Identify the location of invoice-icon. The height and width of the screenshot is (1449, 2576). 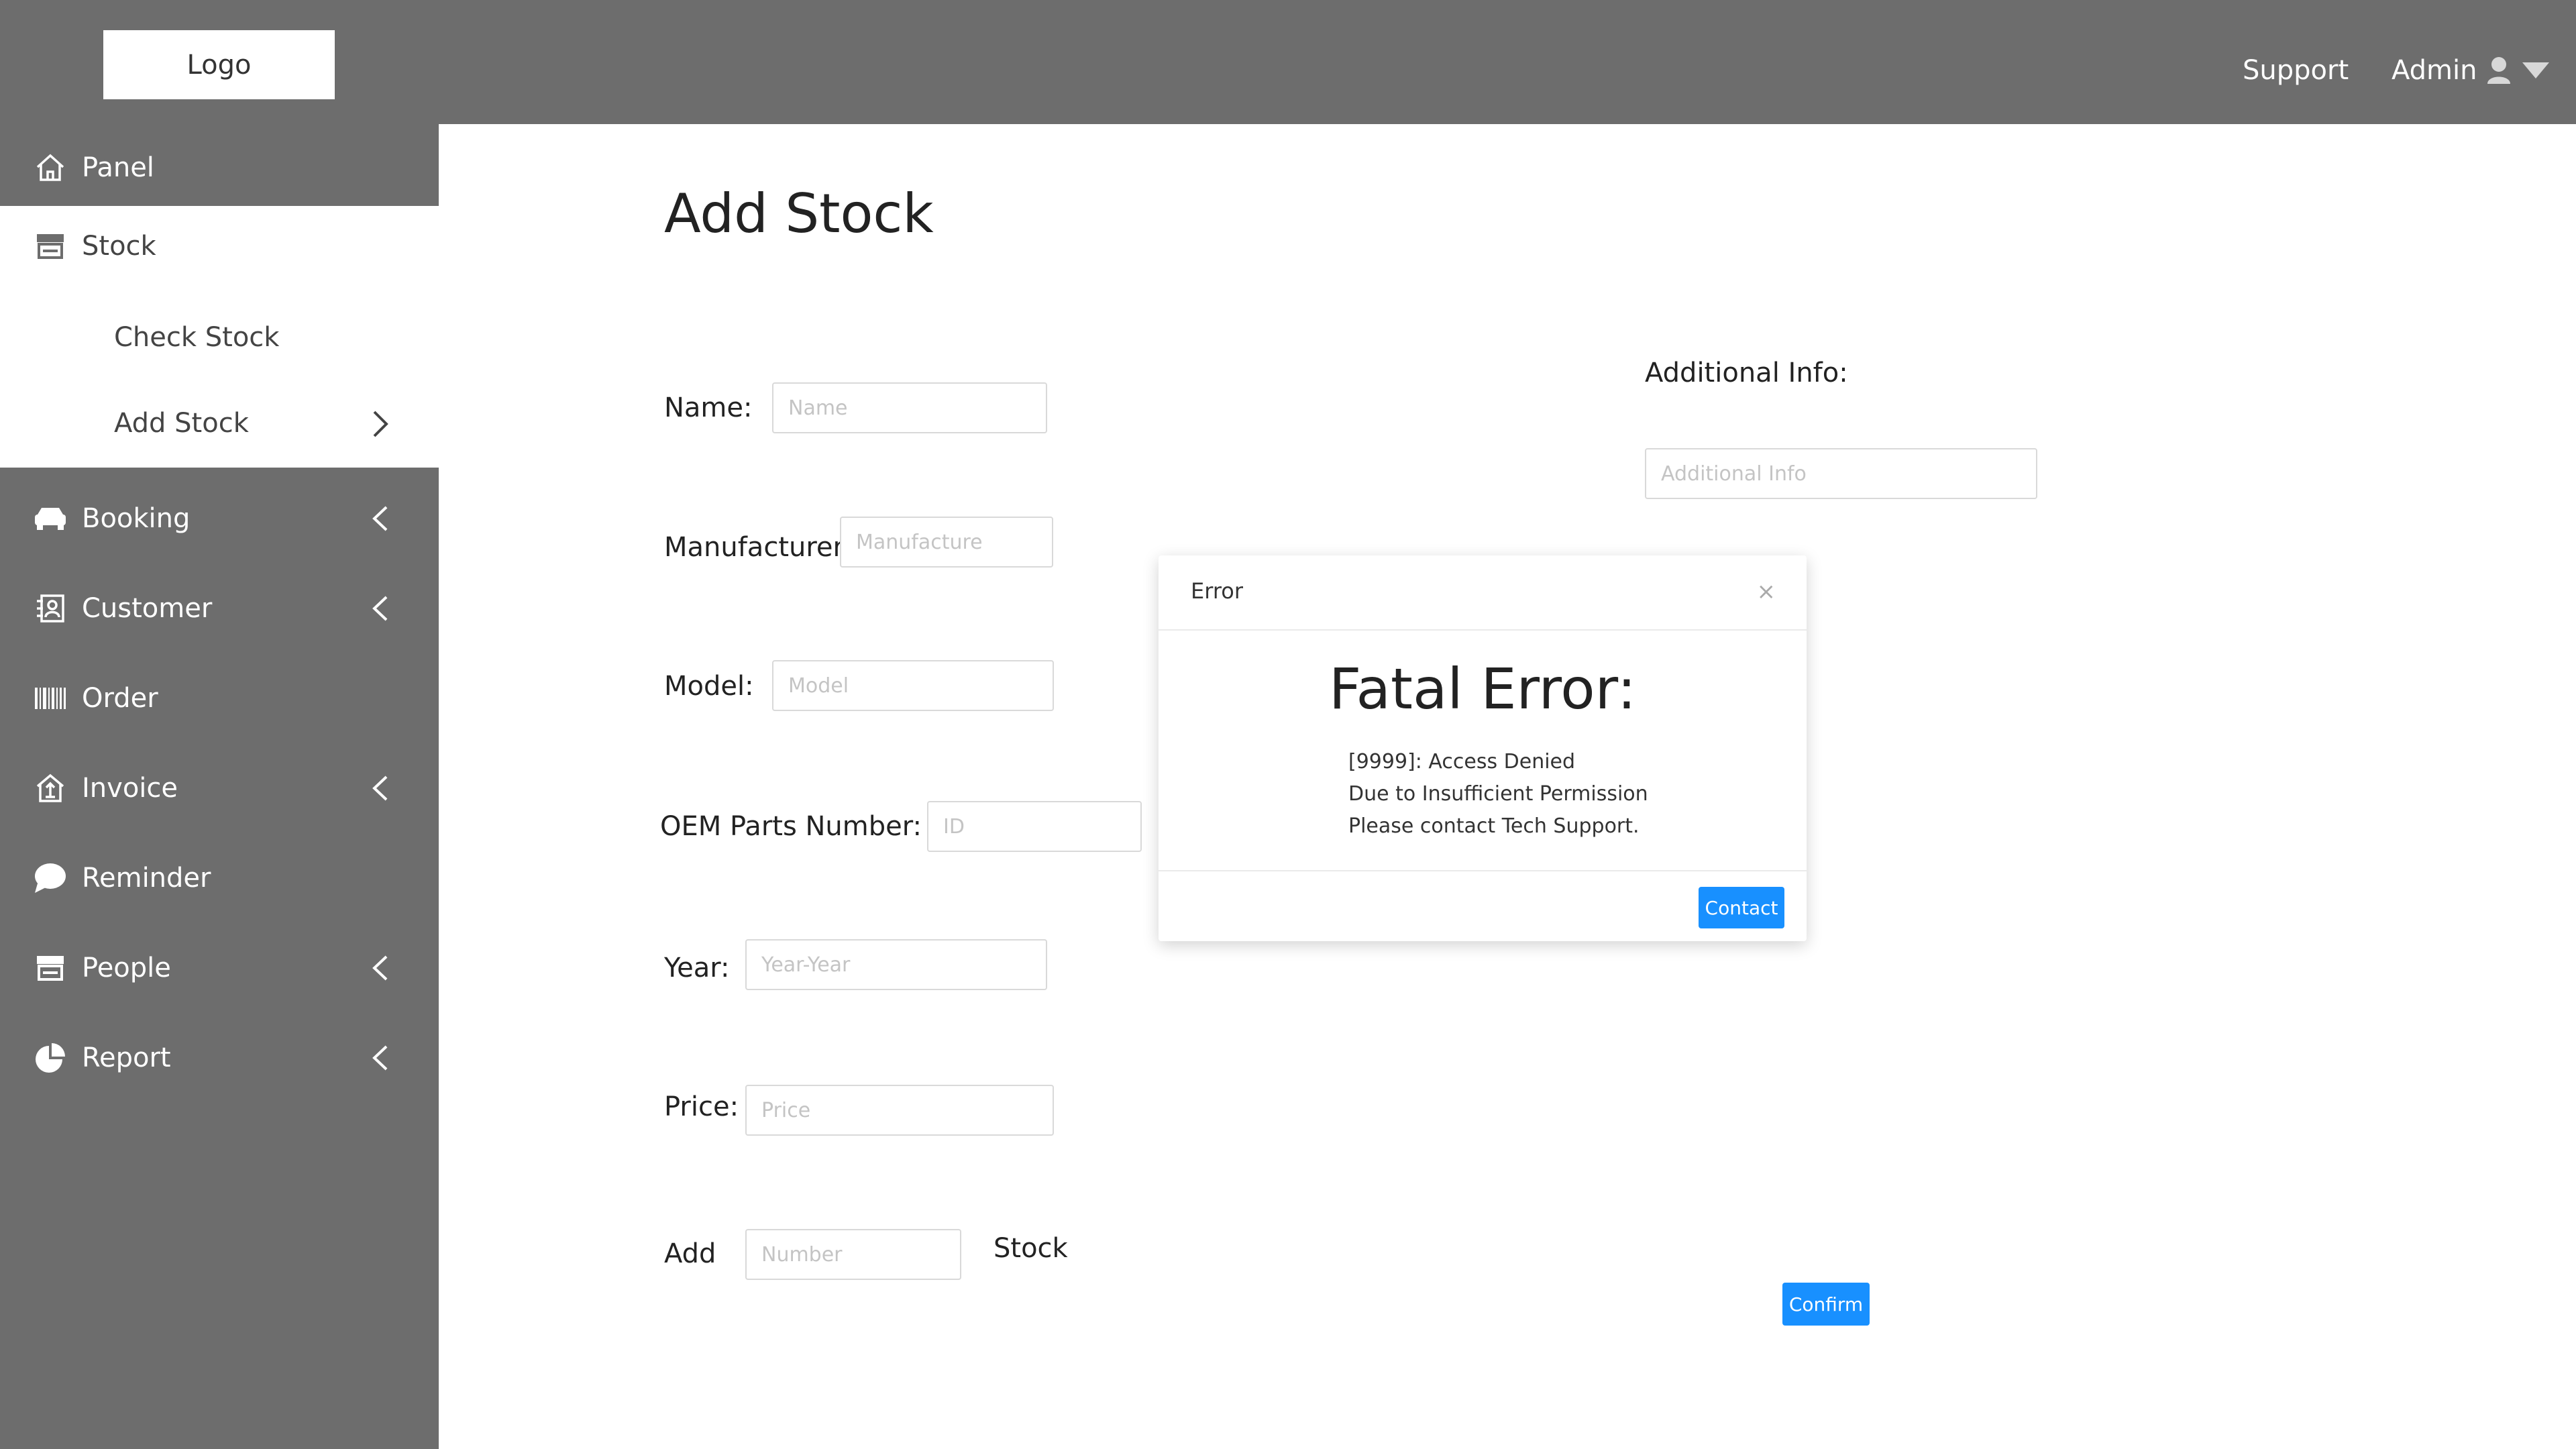
(50, 788).